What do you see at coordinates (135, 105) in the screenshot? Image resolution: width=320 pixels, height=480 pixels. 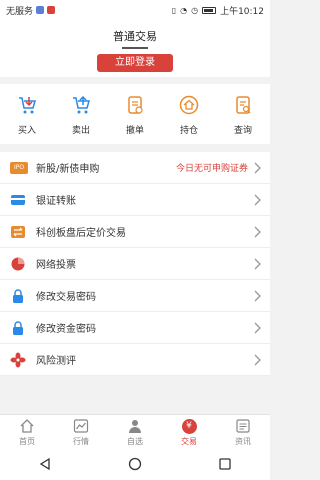 I see `cancel-order-icon` at bounding box center [135, 105].